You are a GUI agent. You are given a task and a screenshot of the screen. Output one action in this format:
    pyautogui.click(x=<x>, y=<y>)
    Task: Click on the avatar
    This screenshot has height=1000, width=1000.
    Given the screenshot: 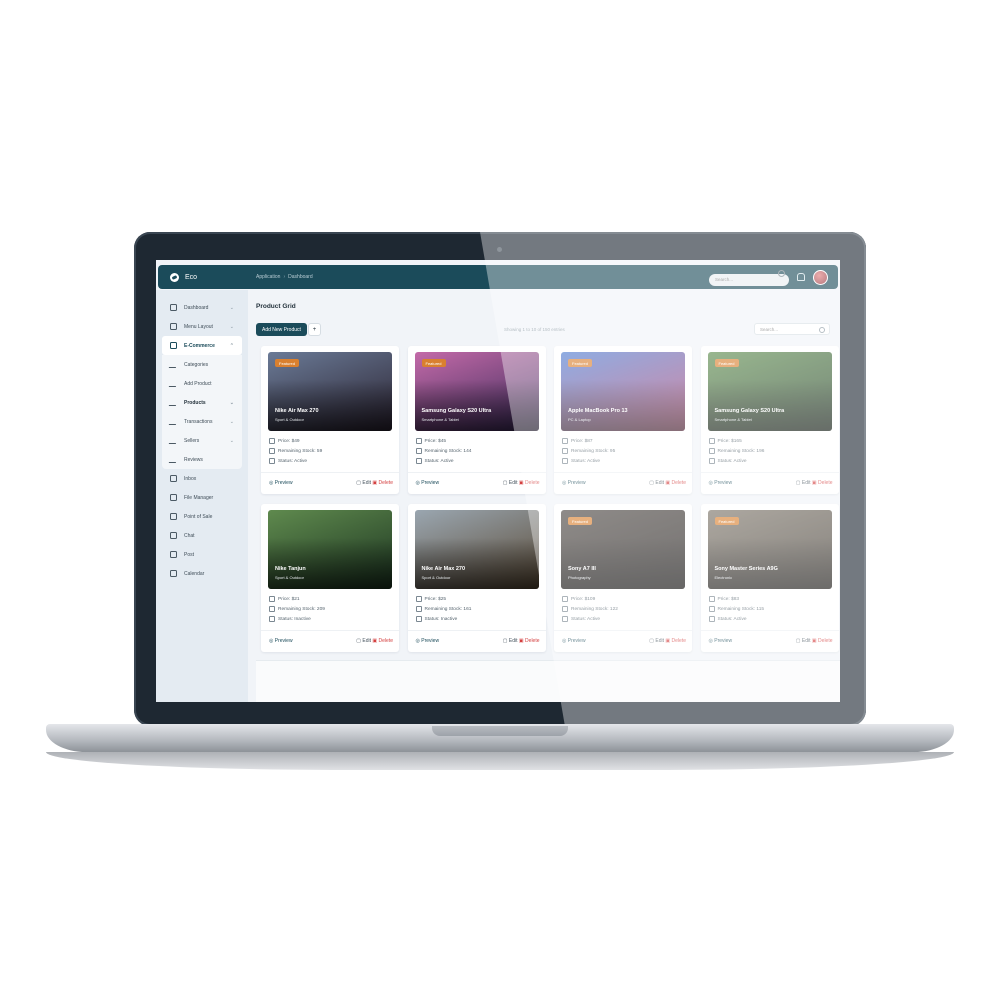 What is the action you would take?
    pyautogui.click(x=820, y=277)
    